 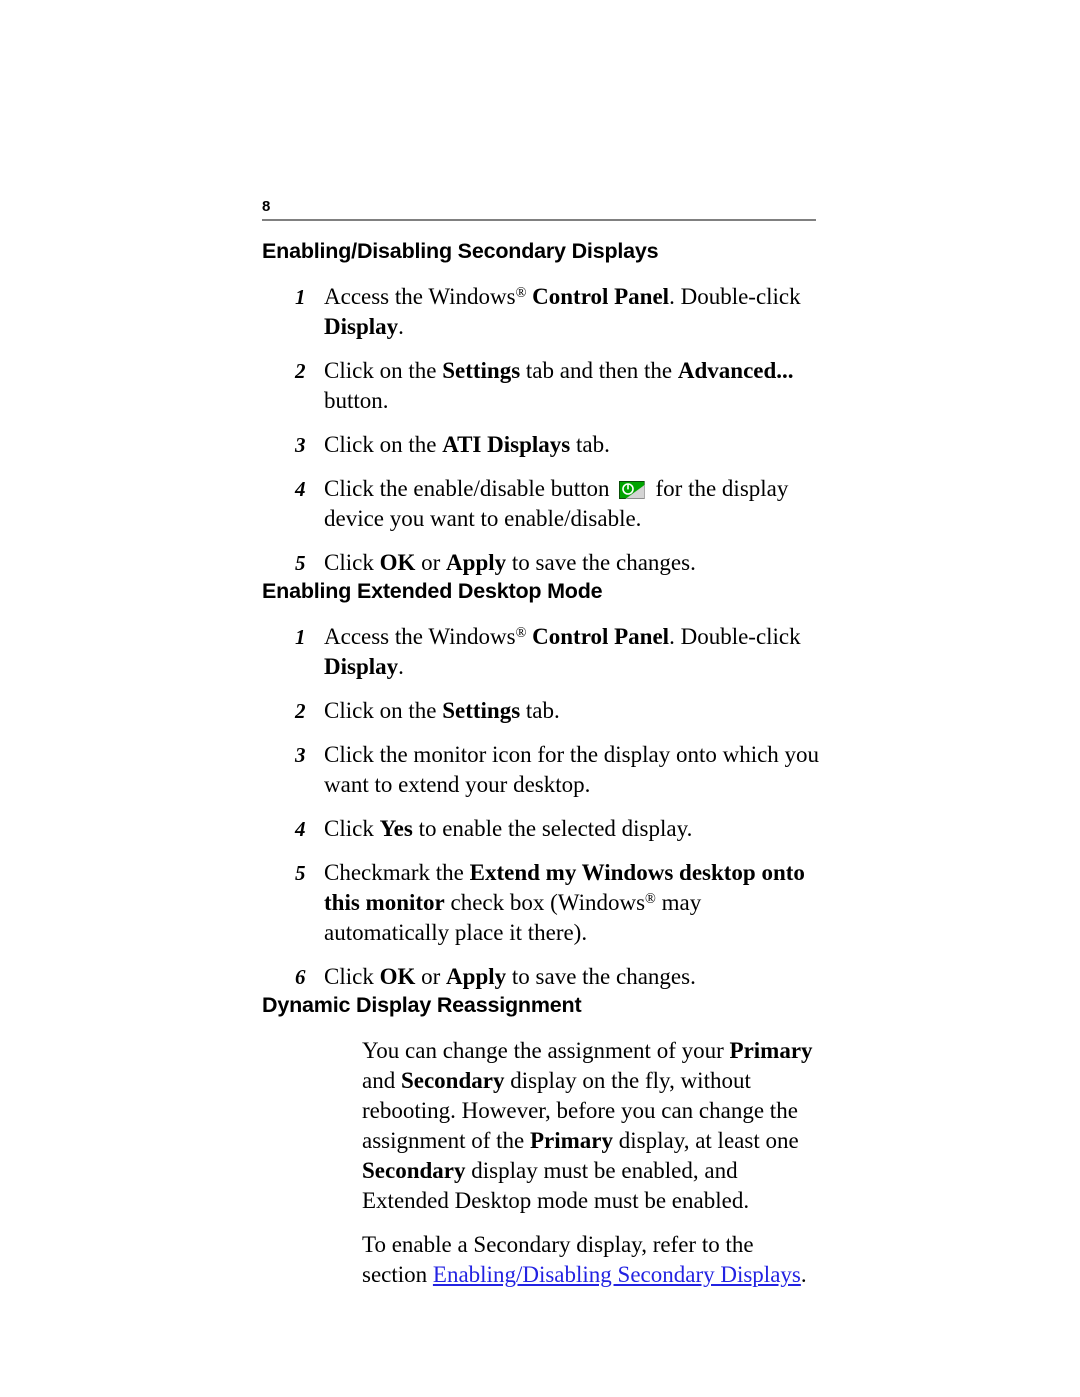 I want to click on paragraph-part: ., so click(x=803, y=1274).